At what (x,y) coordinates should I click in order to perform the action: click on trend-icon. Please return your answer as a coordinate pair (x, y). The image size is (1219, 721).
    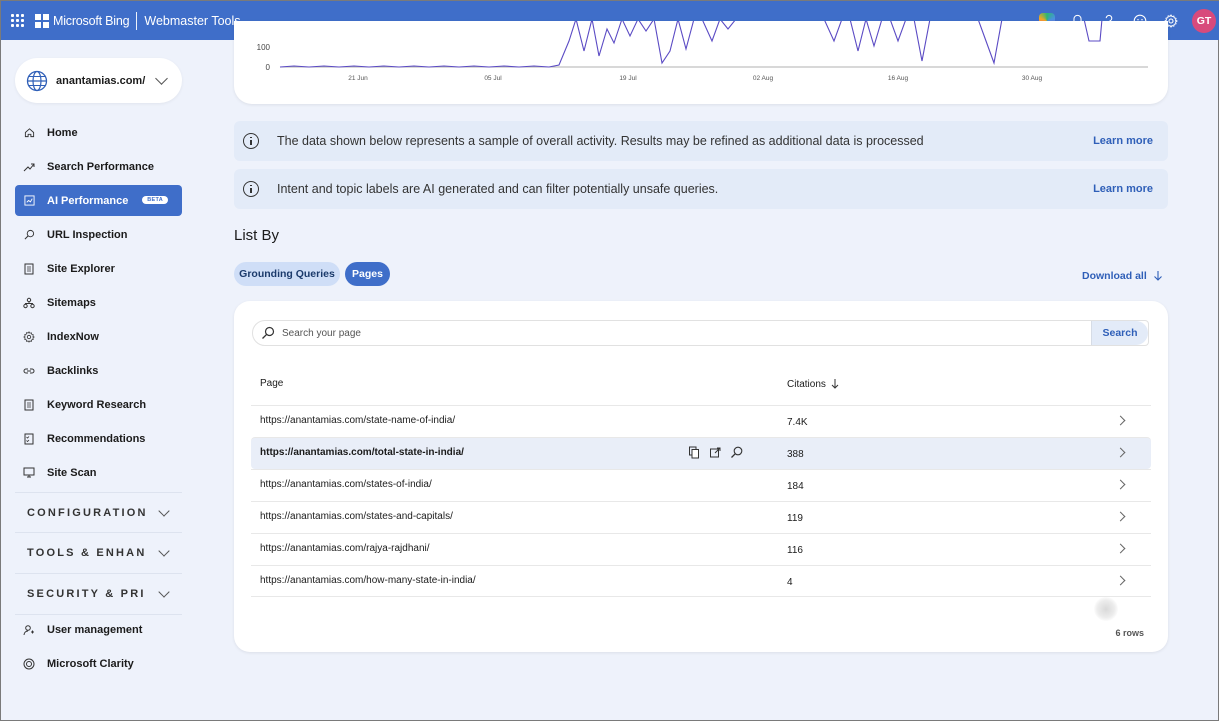
    Looking at the image, I should click on (29, 167).